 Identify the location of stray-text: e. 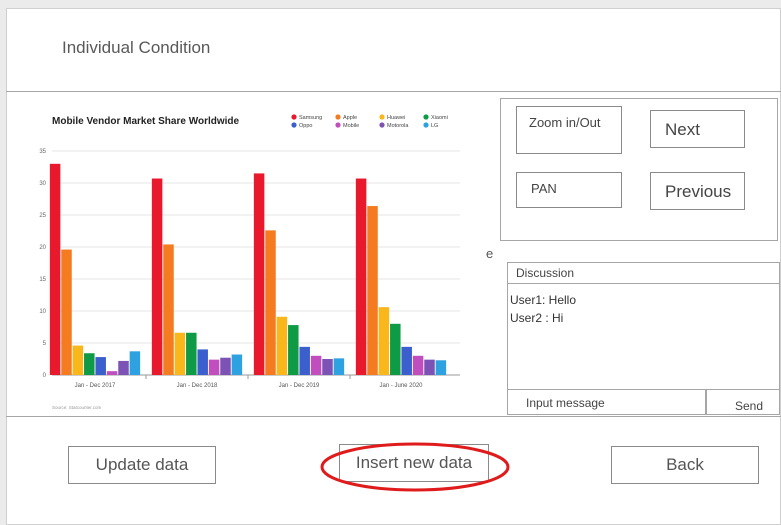
(490, 253).